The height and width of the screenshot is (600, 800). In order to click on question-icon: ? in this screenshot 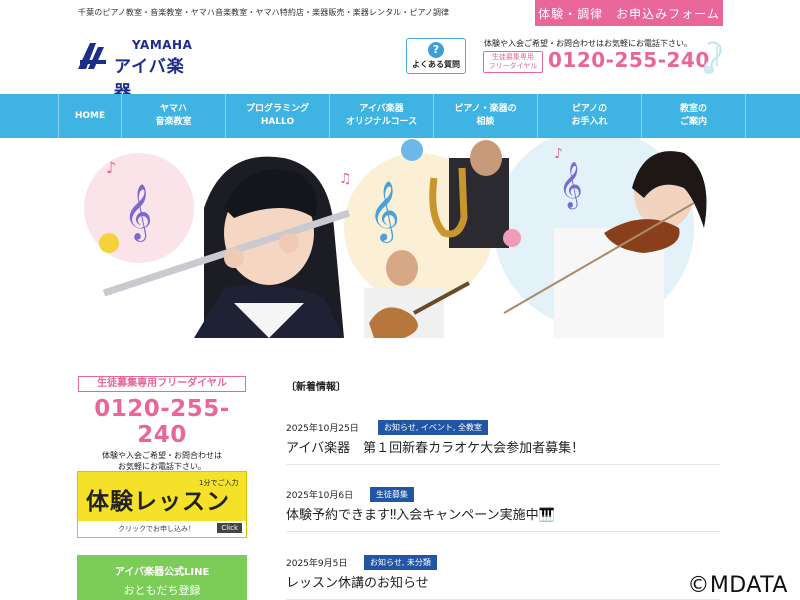, I will do `click(436, 50)`.